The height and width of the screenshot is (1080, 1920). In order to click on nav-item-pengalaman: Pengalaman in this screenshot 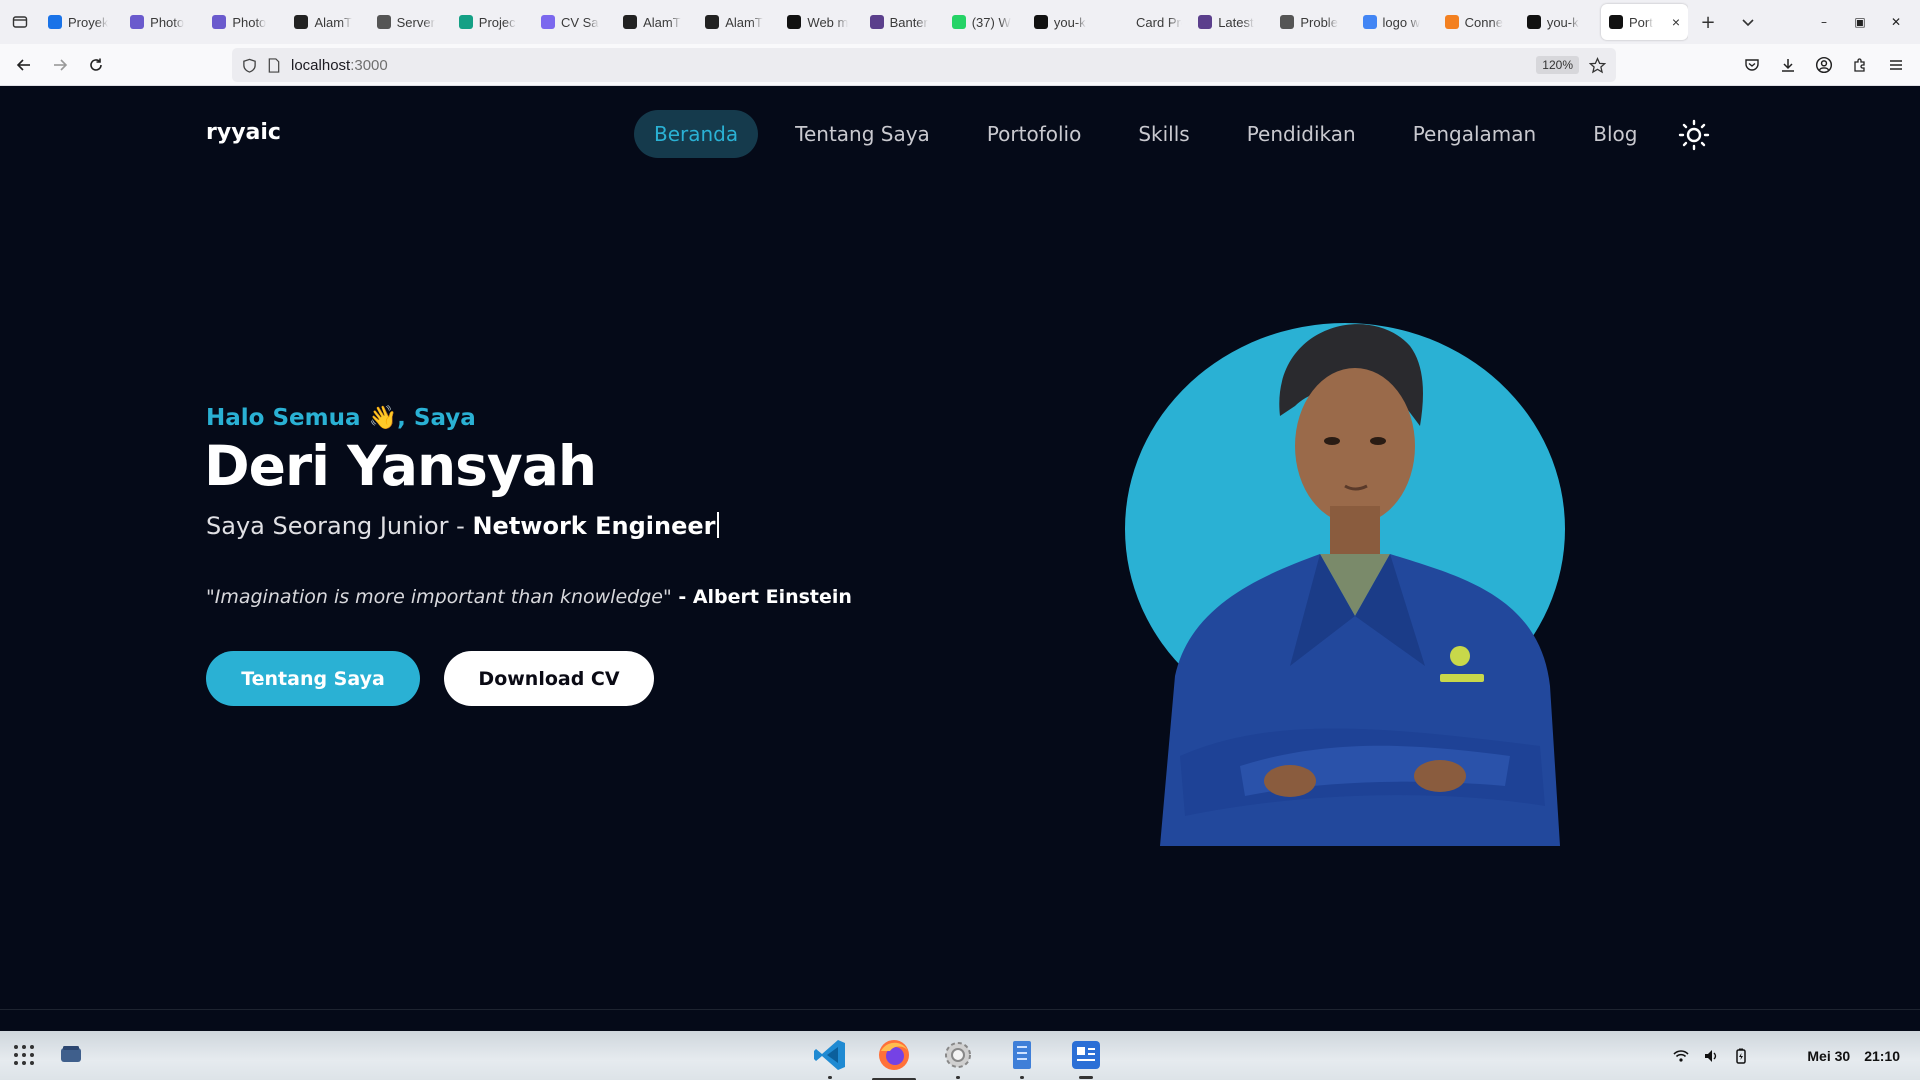, I will do `click(1475, 134)`.